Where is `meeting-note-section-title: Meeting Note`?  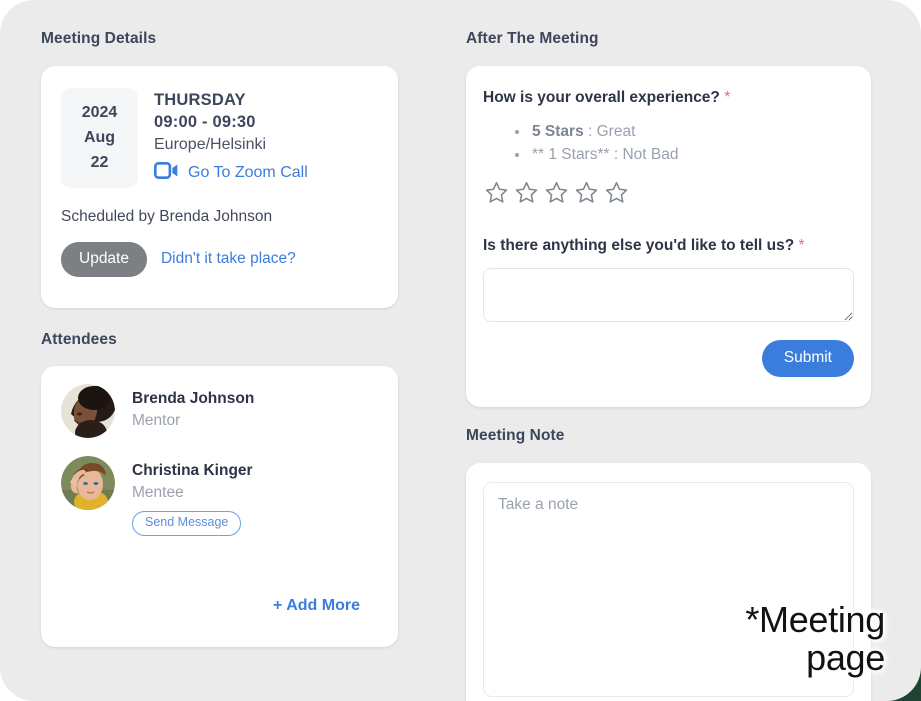
meeting-note-section-title: Meeting Note is located at coordinates (515, 435).